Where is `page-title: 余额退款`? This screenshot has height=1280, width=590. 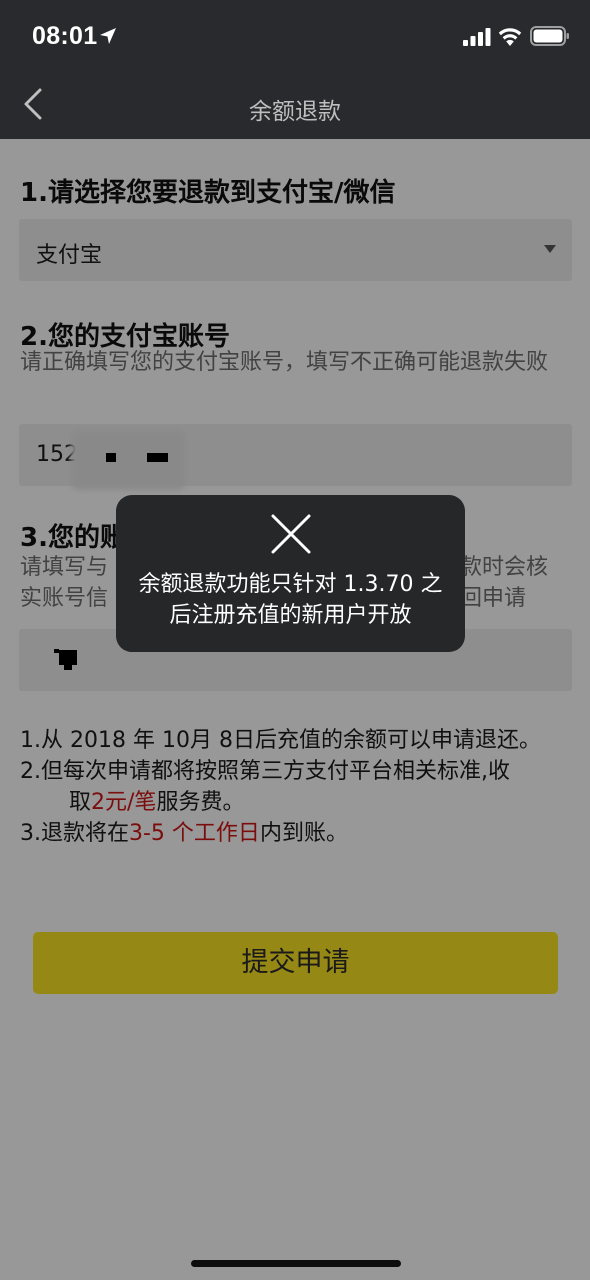
page-title: 余额退款 is located at coordinates (295, 112).